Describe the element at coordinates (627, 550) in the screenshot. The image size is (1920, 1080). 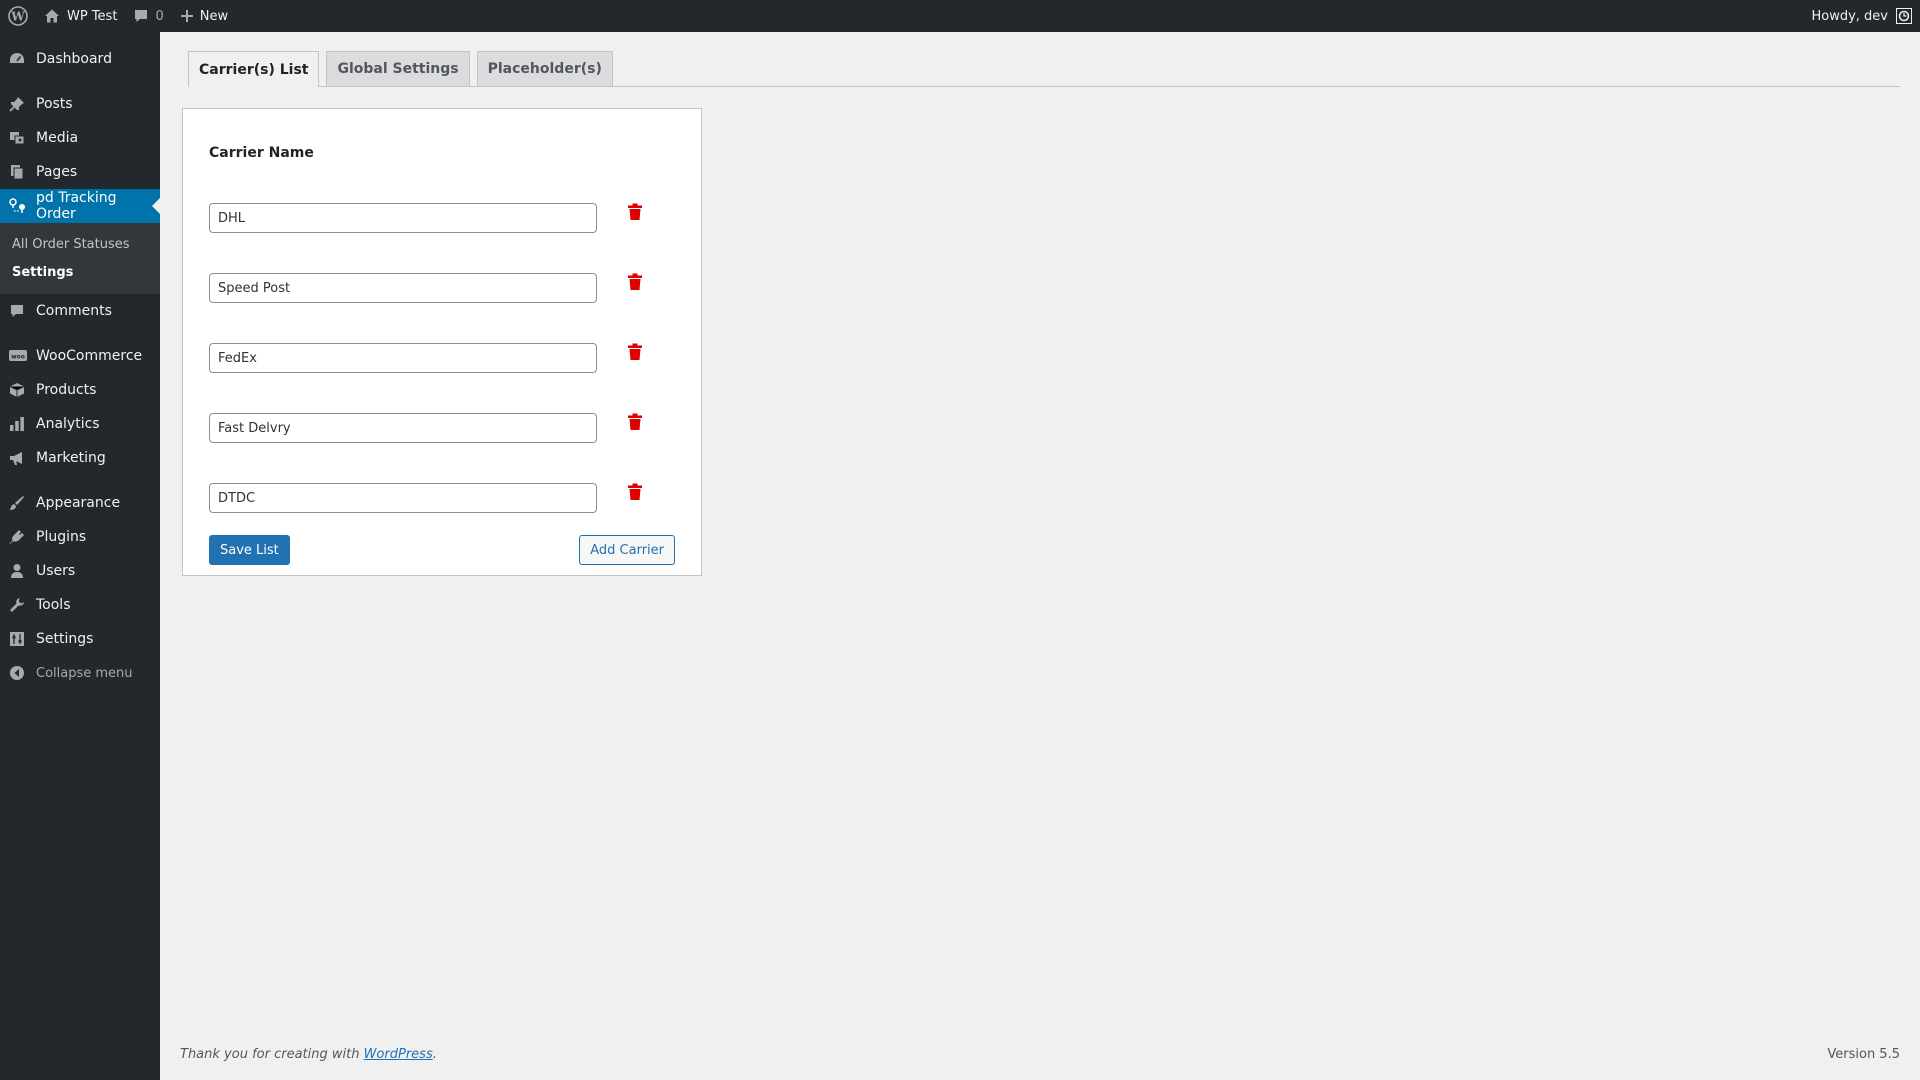
I see `add-carrier-button: Add Carrier` at that location.